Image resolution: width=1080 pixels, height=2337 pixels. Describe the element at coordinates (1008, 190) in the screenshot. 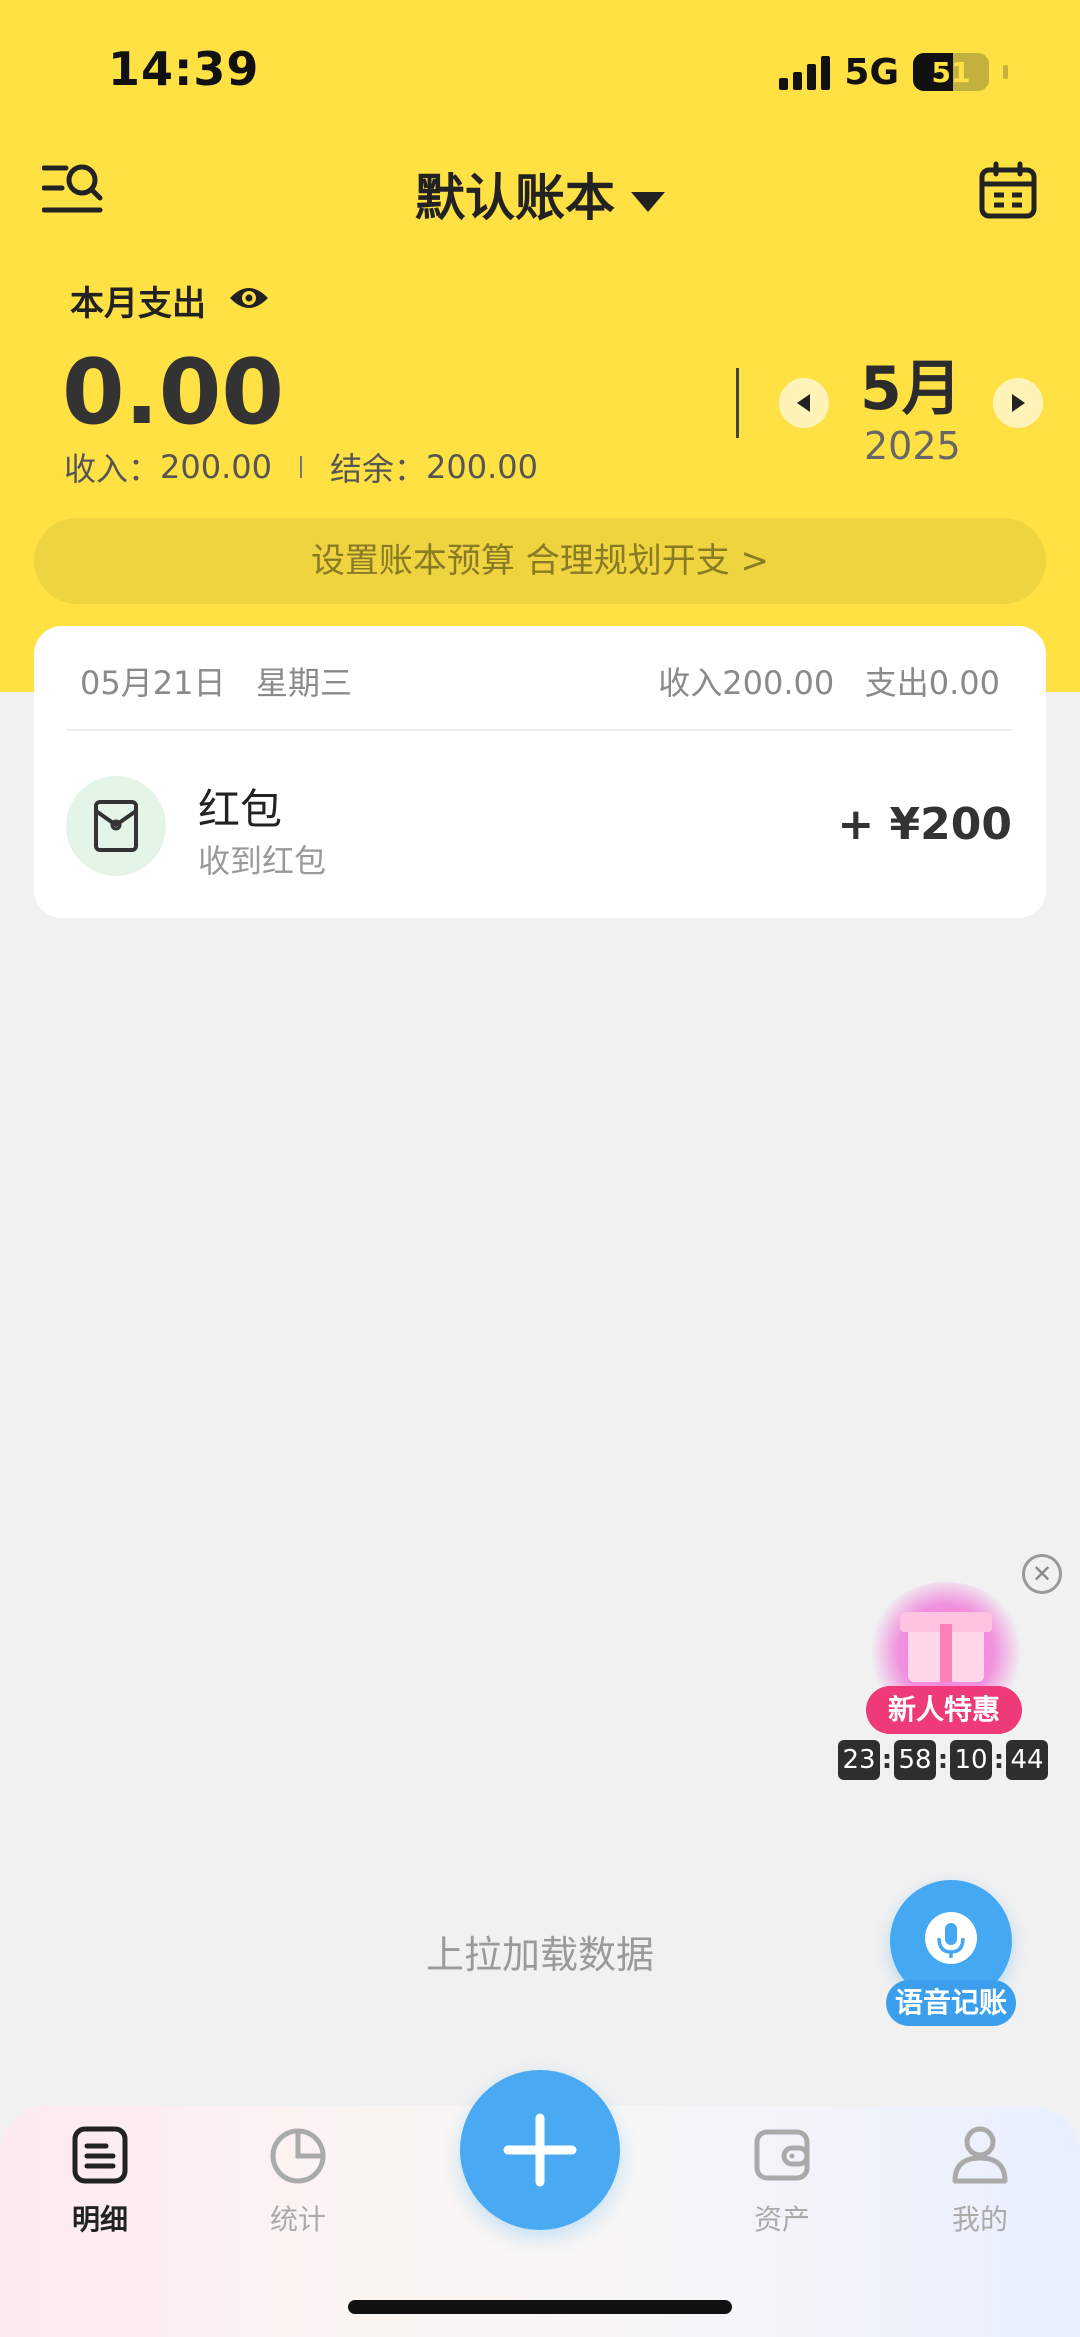

I see `calendar-icon` at that location.